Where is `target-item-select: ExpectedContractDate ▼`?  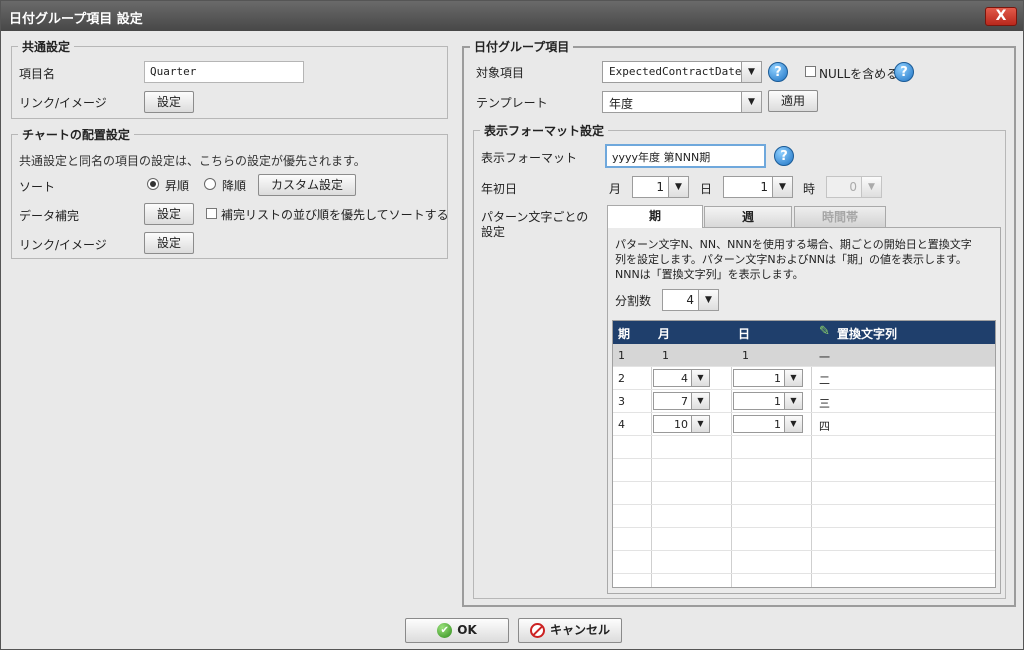 target-item-select: ExpectedContractDate ▼ is located at coordinates (682, 72).